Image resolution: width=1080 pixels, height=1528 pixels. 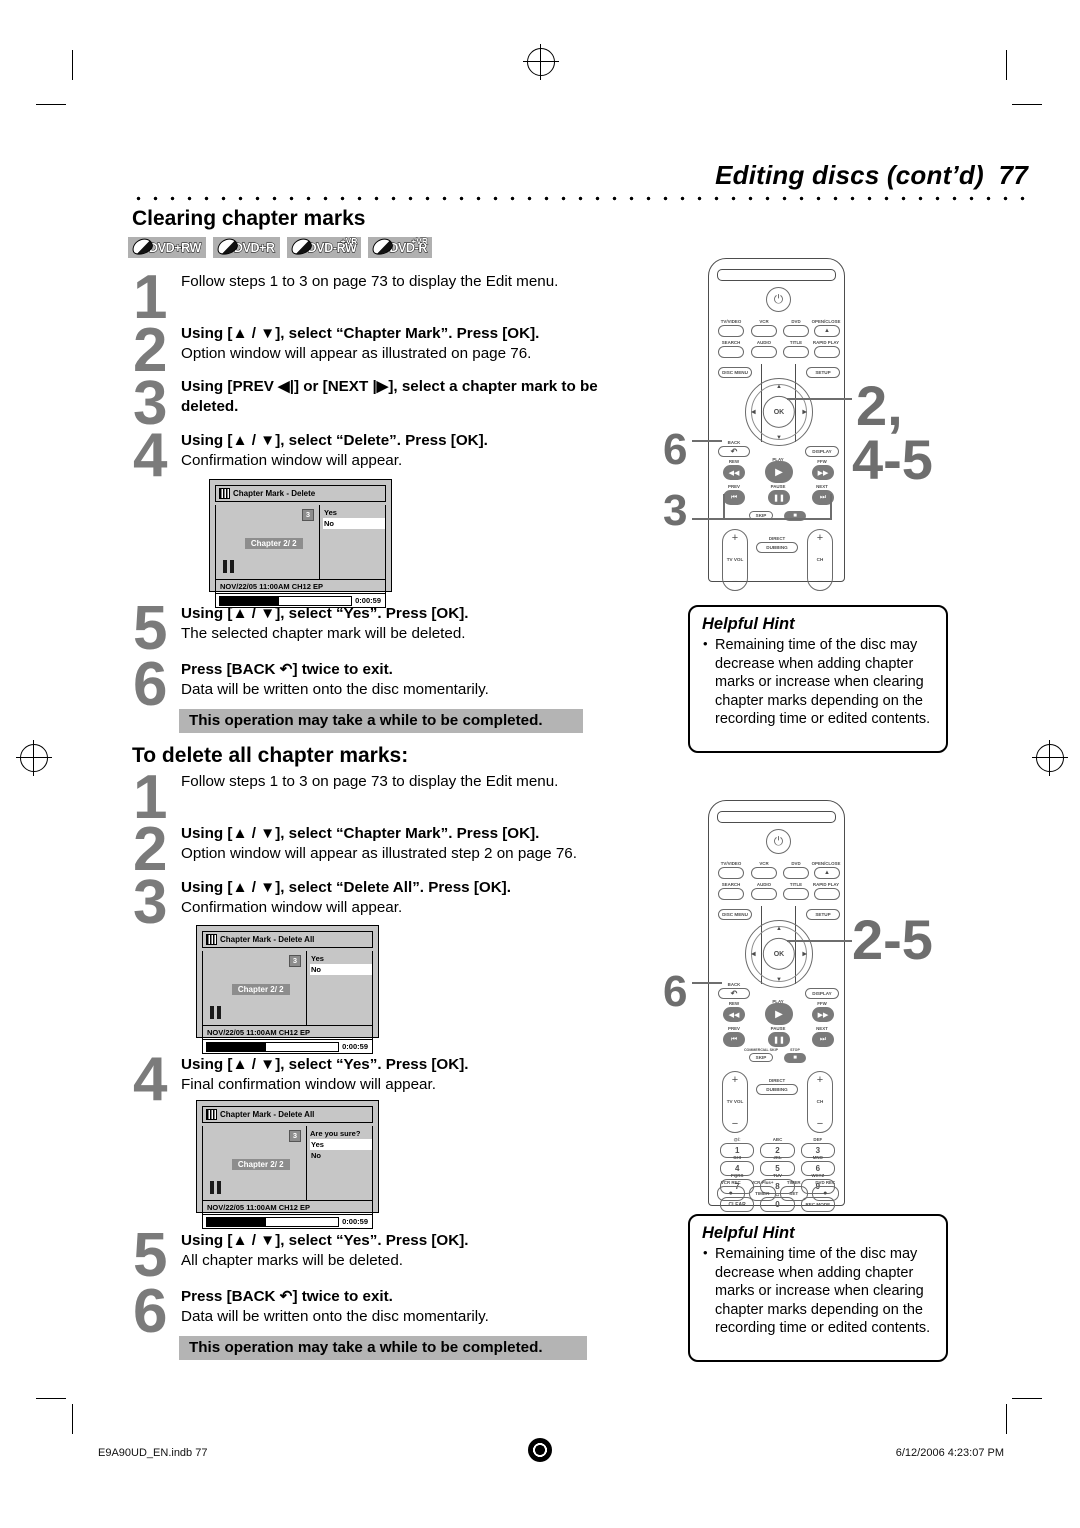 I want to click on disc-badge-vr-label: +VR, so click(x=349, y=241).